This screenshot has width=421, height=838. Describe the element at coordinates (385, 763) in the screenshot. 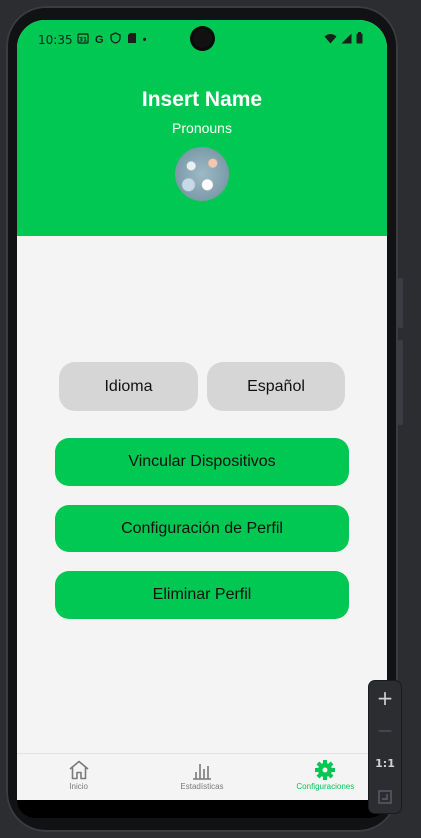

I see `actual-size-button: 1:1` at that location.